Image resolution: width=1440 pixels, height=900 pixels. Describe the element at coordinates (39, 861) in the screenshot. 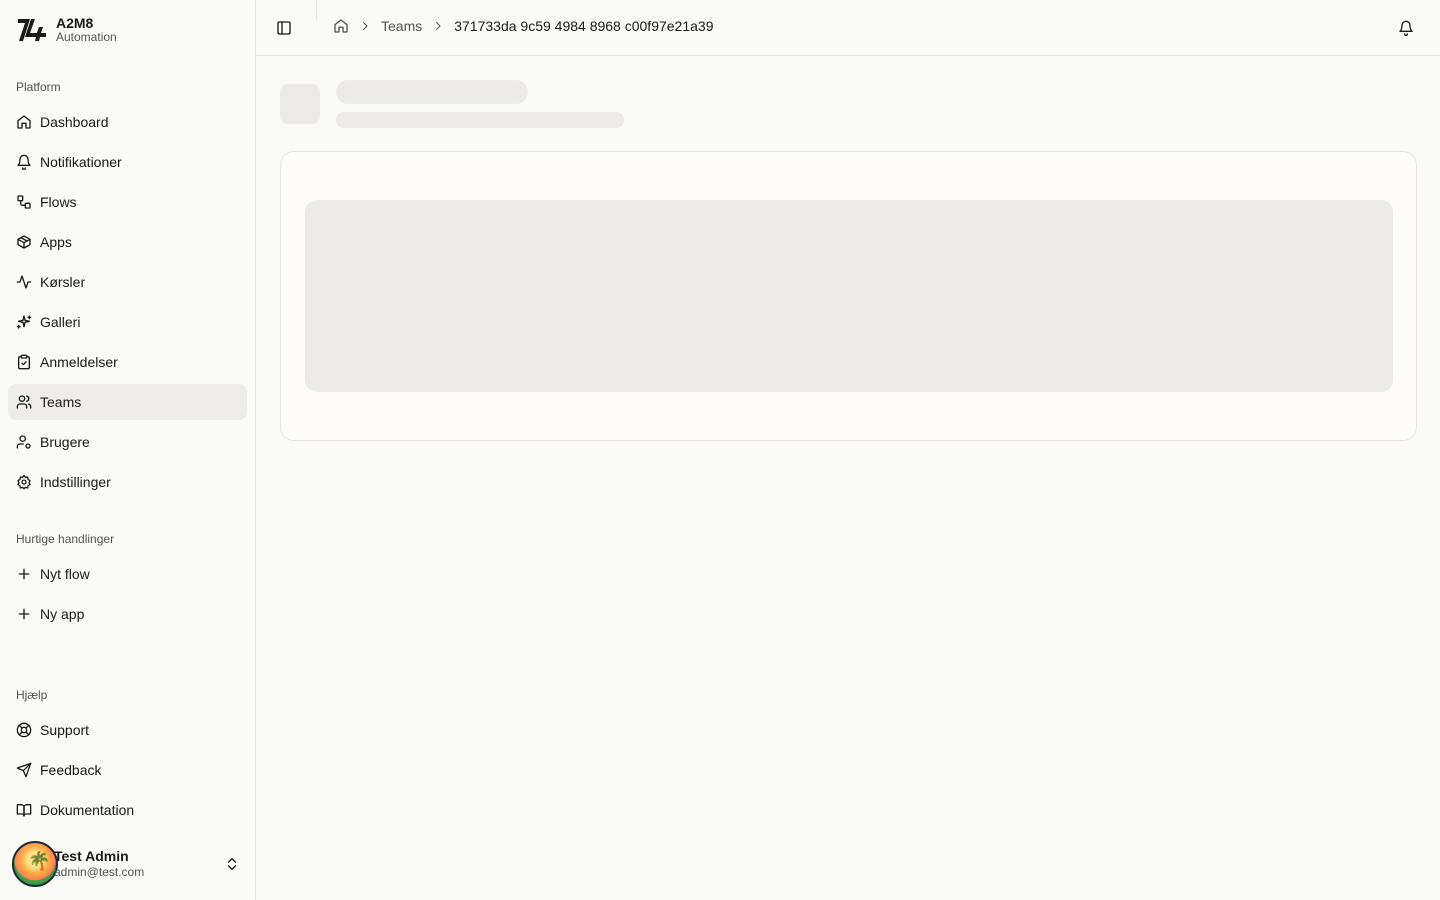

I see `palm-tree-icon: 🌴` at that location.